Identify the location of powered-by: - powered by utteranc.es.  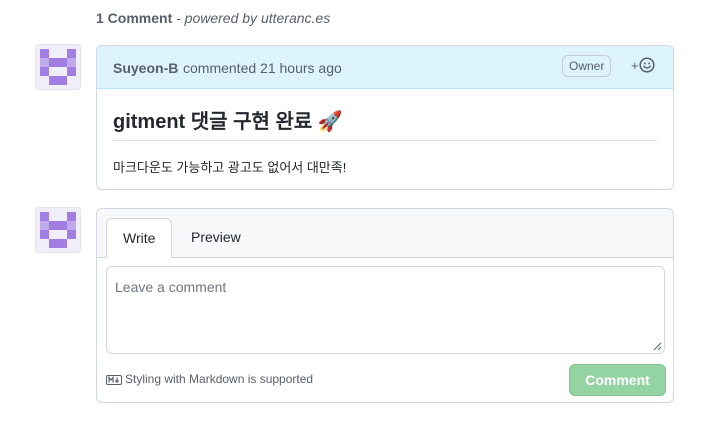
(253, 18).